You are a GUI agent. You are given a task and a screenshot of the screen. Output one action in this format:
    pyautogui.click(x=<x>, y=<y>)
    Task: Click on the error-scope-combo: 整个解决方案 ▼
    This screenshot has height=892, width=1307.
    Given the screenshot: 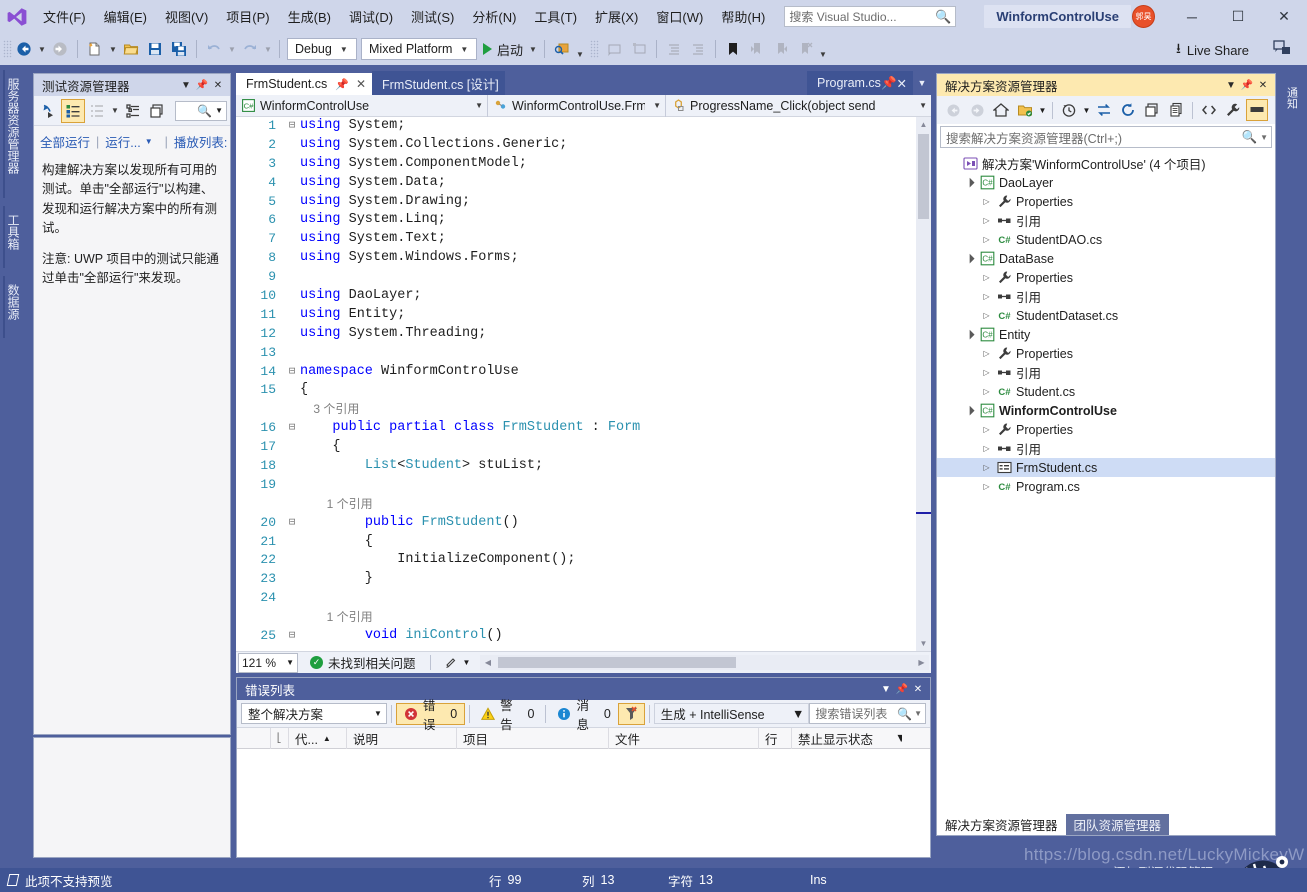 What is the action you would take?
    pyautogui.click(x=314, y=713)
    